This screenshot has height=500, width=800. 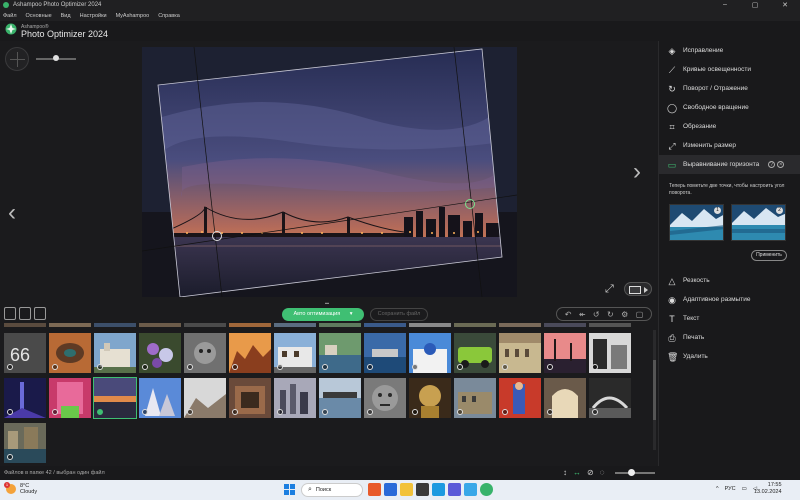 I want to click on undo-icon: ↶, so click(x=568, y=314).